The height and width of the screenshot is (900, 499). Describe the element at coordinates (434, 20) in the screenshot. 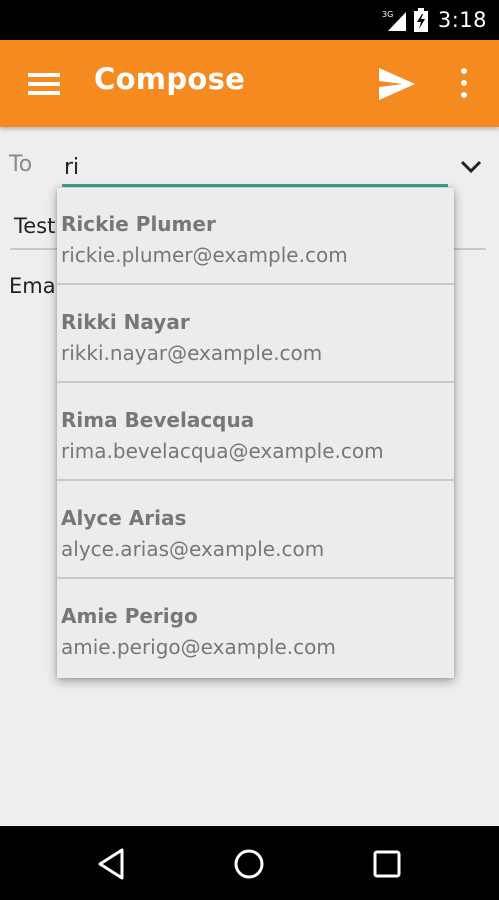

I see `status-icons: 3G 3:18` at that location.